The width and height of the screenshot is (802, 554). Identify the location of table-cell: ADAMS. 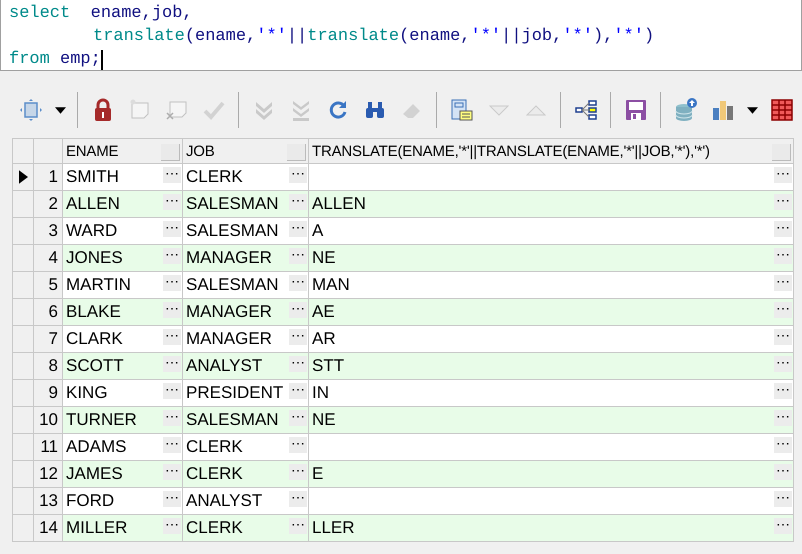
(96, 447).